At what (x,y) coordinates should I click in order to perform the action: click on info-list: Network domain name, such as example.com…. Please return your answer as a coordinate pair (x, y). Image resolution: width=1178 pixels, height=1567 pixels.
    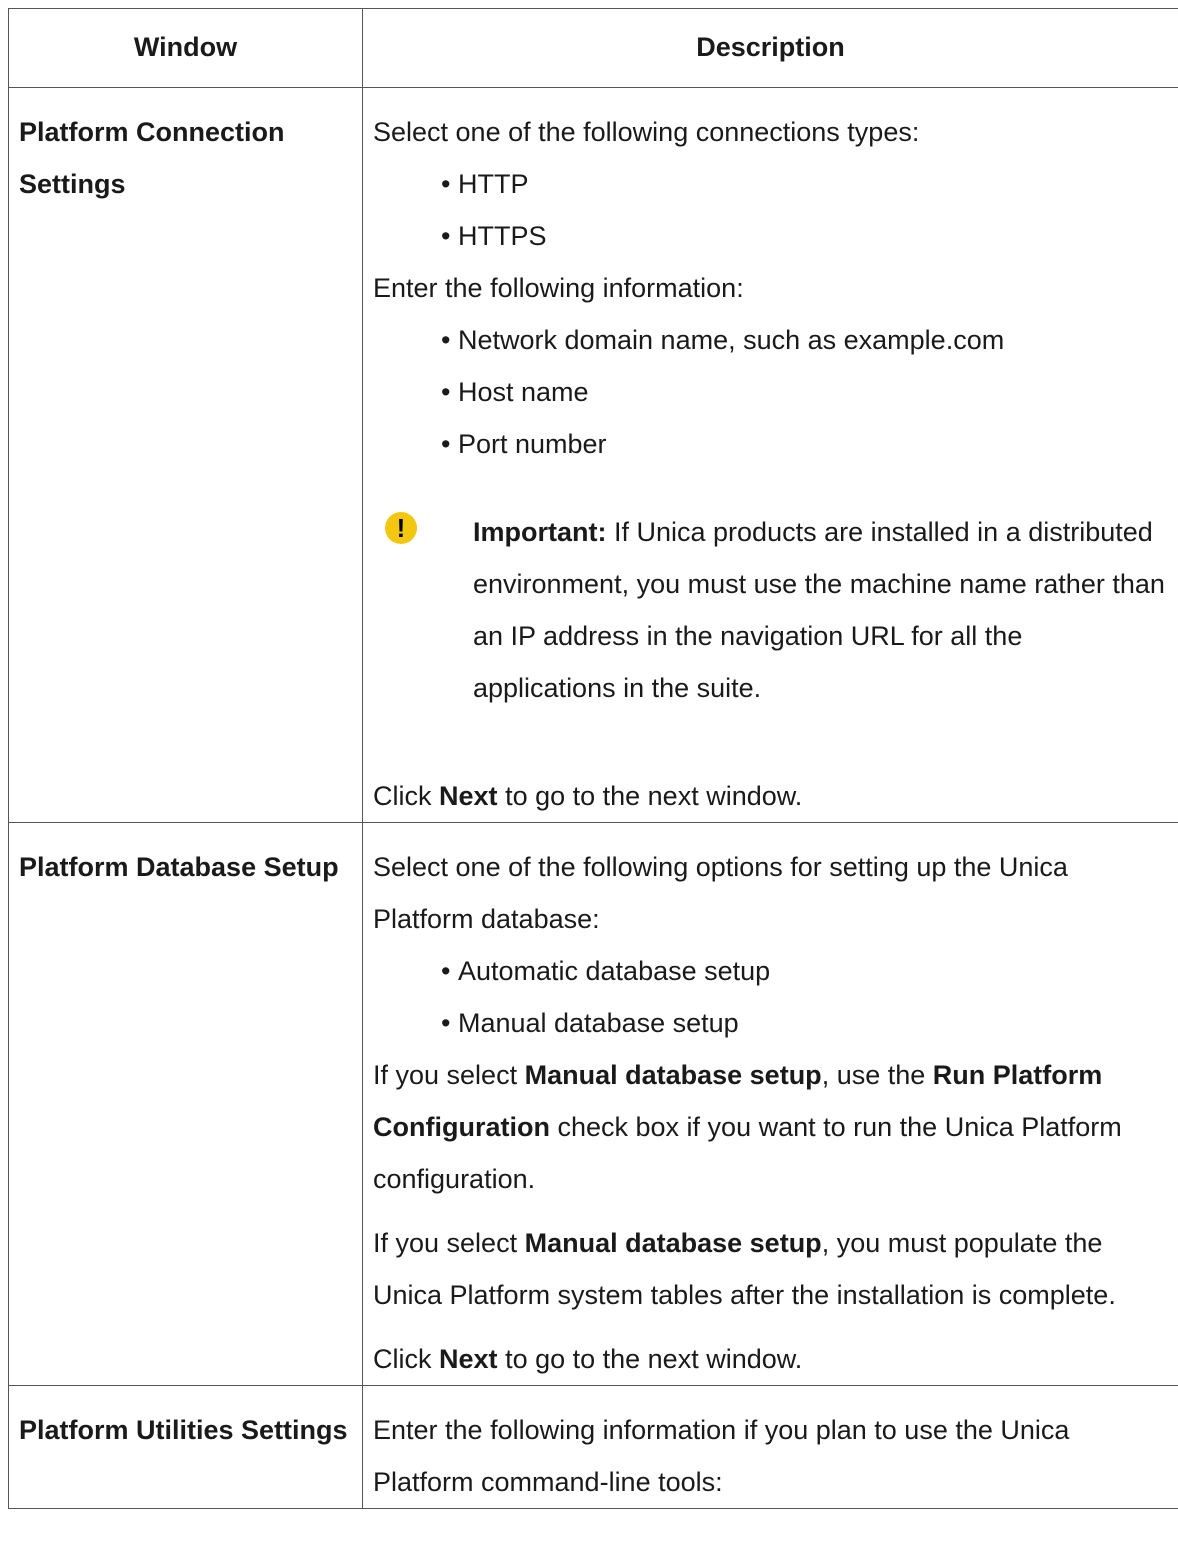
    Looking at the image, I should click on (770, 392).